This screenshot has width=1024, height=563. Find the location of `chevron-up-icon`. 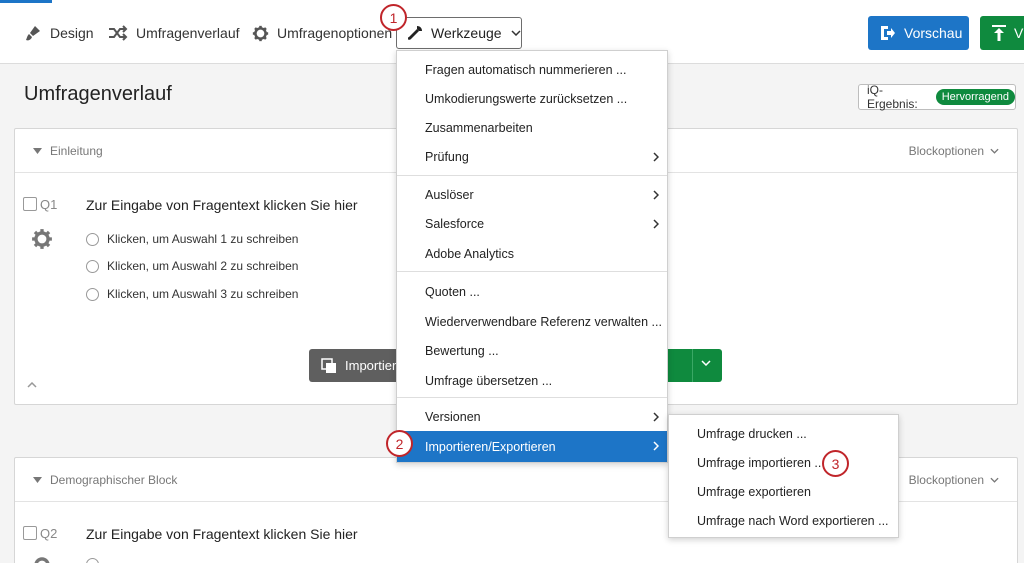

chevron-up-icon is located at coordinates (32, 385).